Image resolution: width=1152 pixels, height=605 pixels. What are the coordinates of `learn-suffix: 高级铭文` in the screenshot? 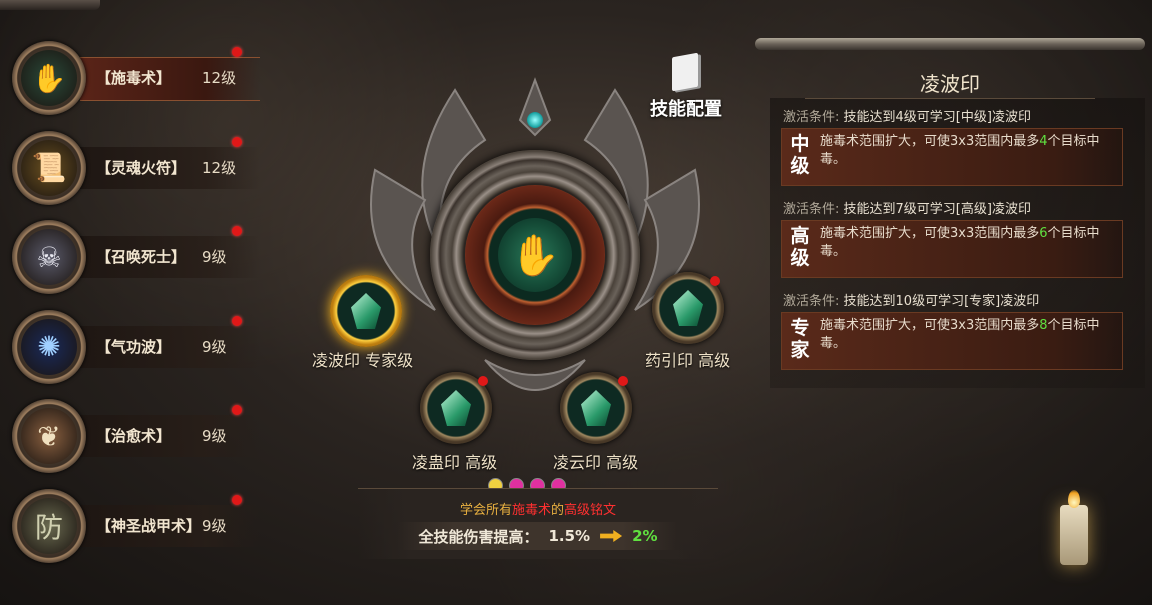 It's located at (590, 510).